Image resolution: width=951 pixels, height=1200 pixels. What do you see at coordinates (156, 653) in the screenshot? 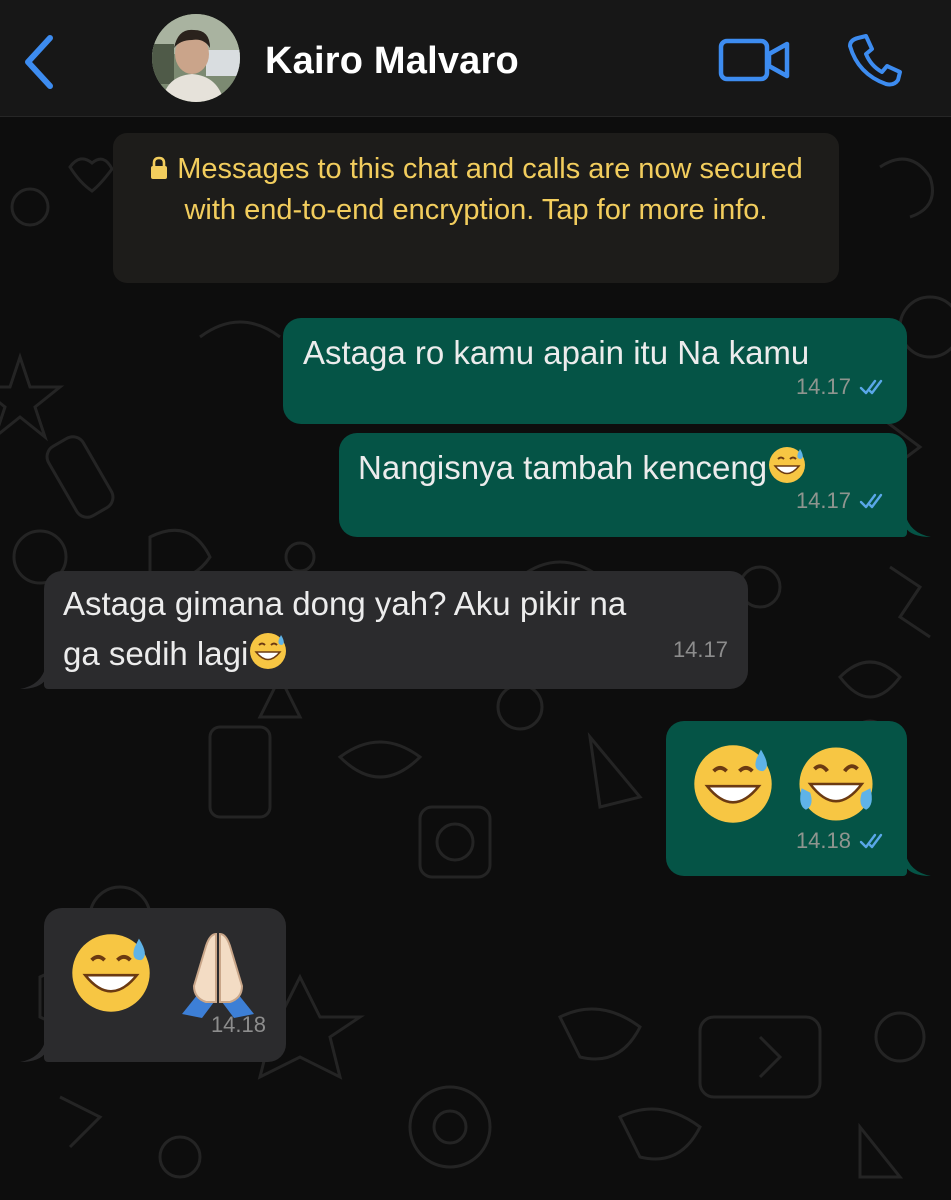
I see `message-text-body: ga sedih lagi` at bounding box center [156, 653].